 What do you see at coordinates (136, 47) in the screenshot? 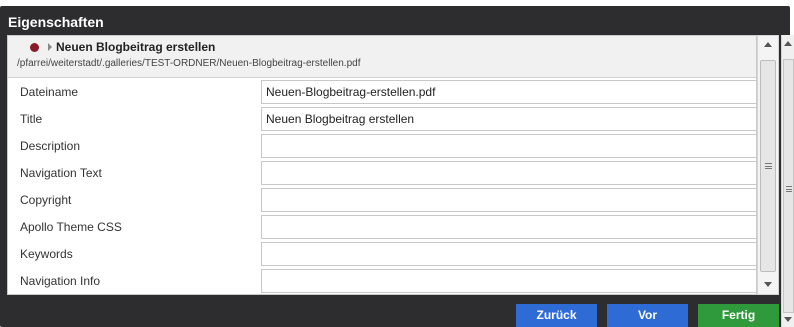
I see `resource-title: Neuen Blogbeitrag erstellen` at bounding box center [136, 47].